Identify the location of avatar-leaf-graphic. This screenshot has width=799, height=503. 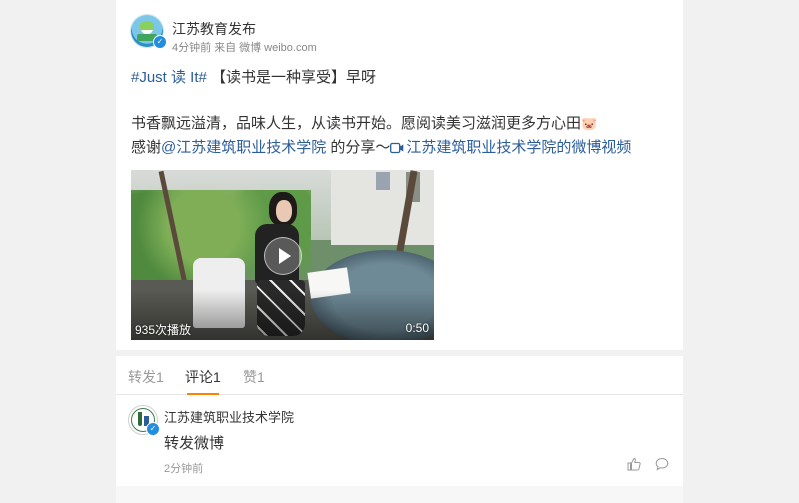
(147, 25).